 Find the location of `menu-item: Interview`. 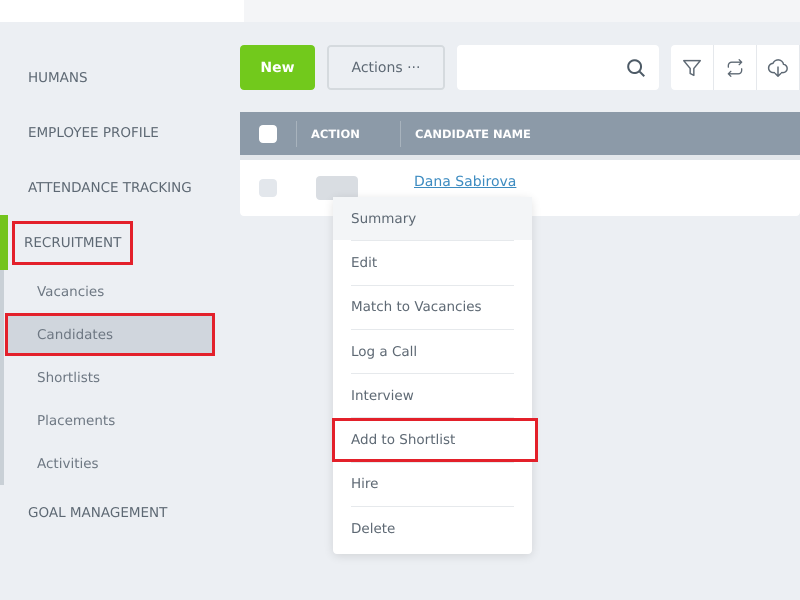

menu-item: Interview is located at coordinates (432, 396).